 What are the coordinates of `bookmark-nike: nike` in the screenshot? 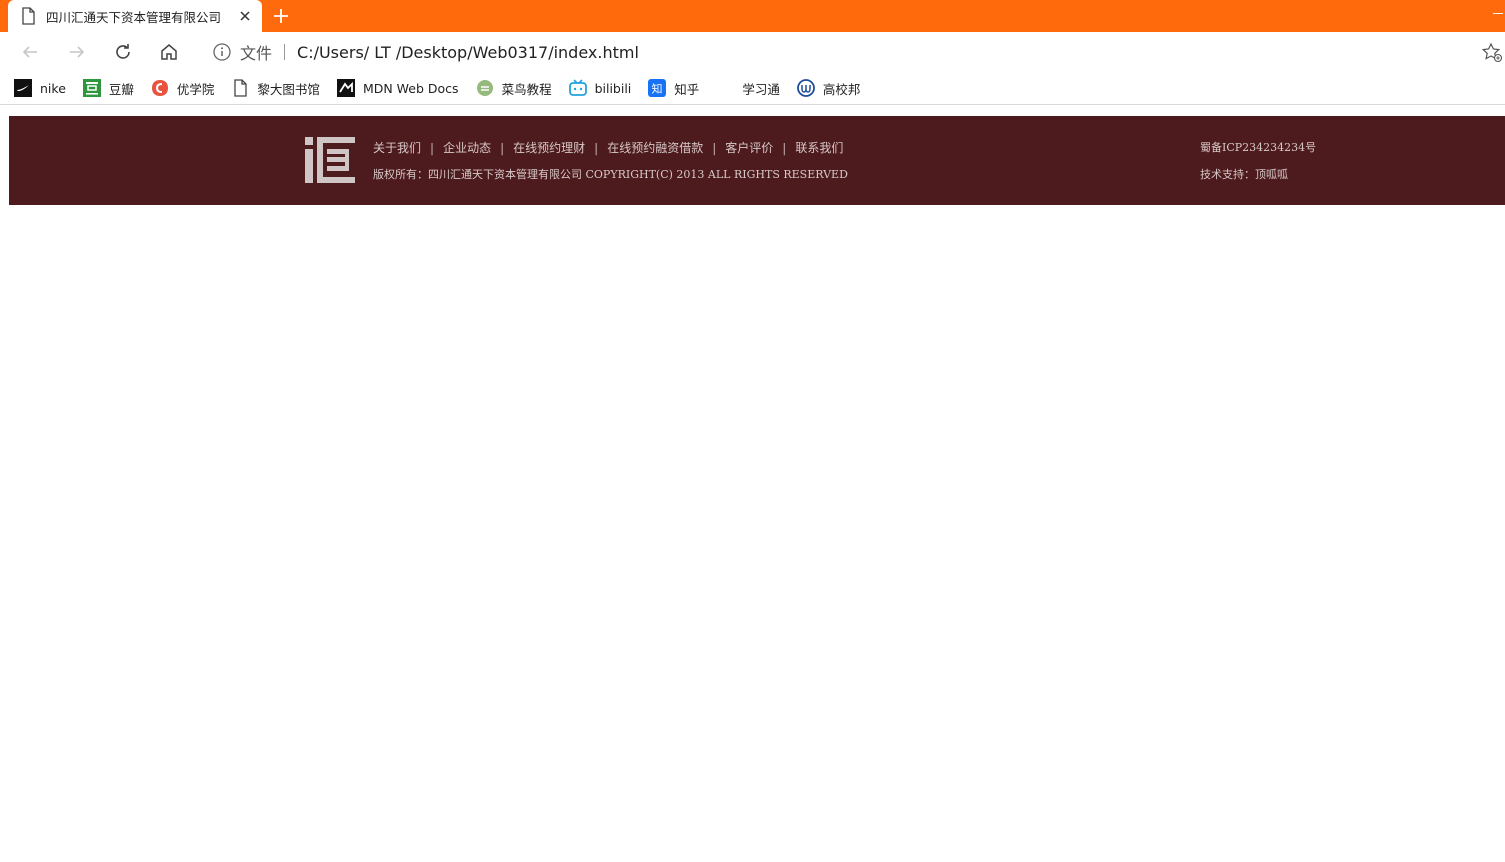 It's located at (40, 88).